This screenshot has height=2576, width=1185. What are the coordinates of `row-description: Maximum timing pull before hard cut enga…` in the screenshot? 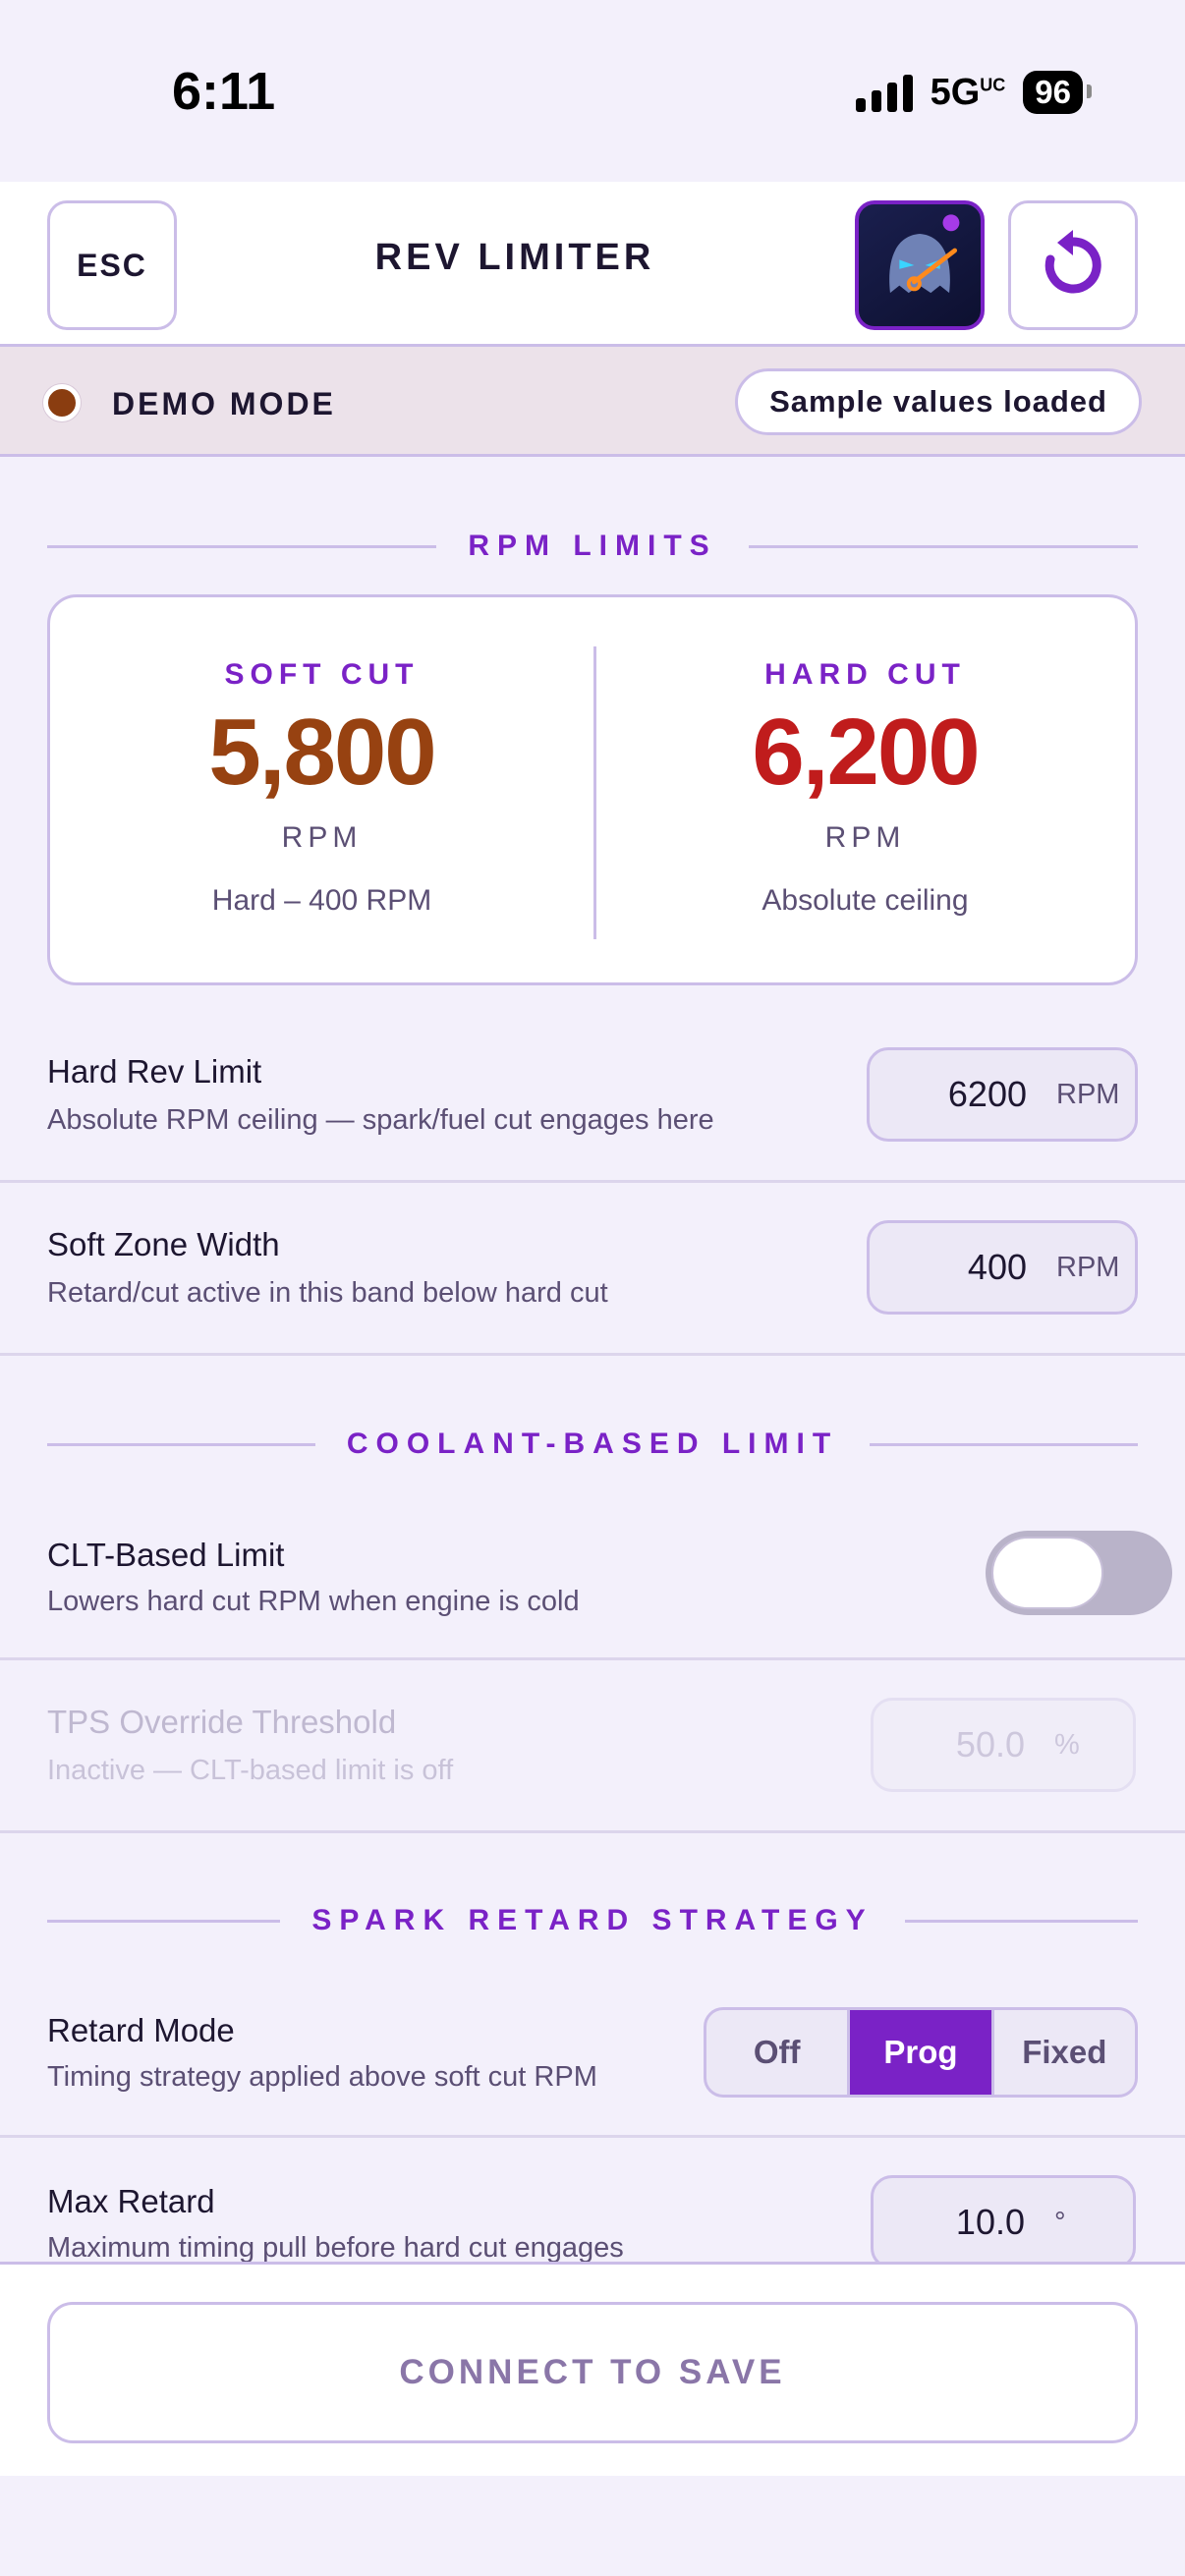 It's located at (336, 2248).